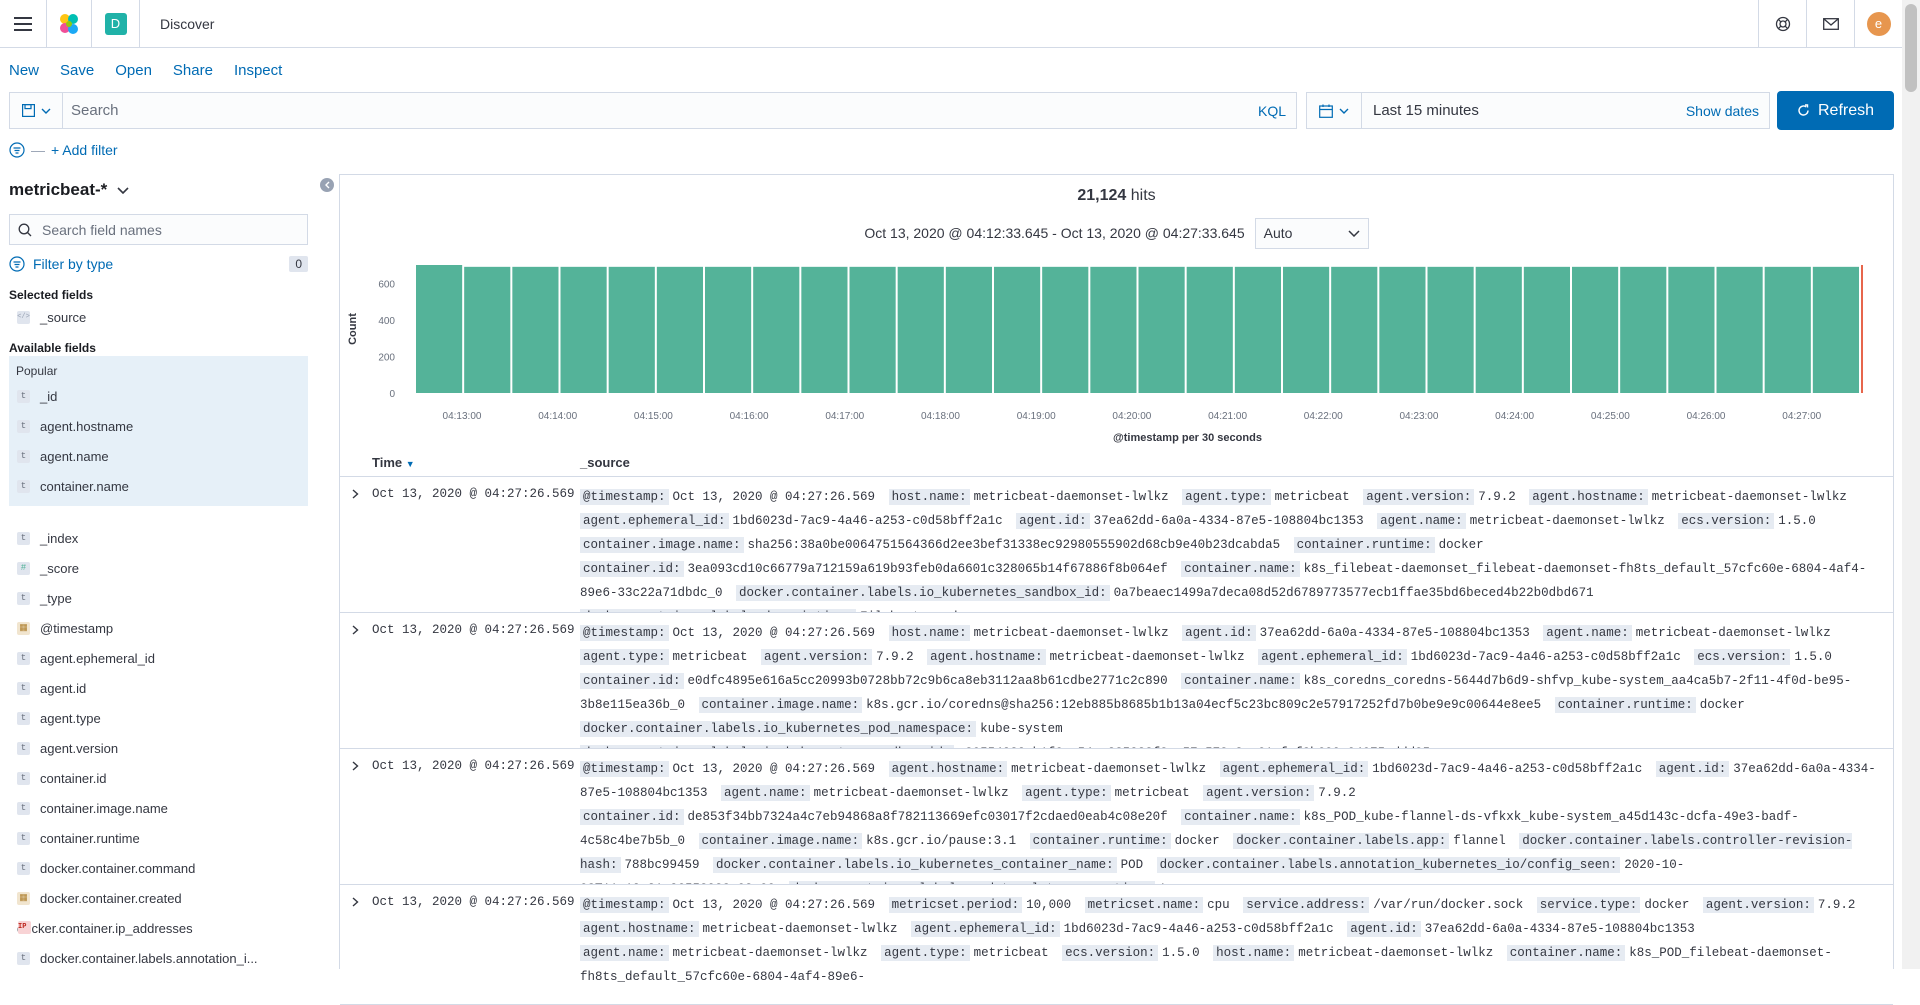 This screenshot has height=1005, width=1920. I want to click on scrollbar-thumb, so click(1911, 48).